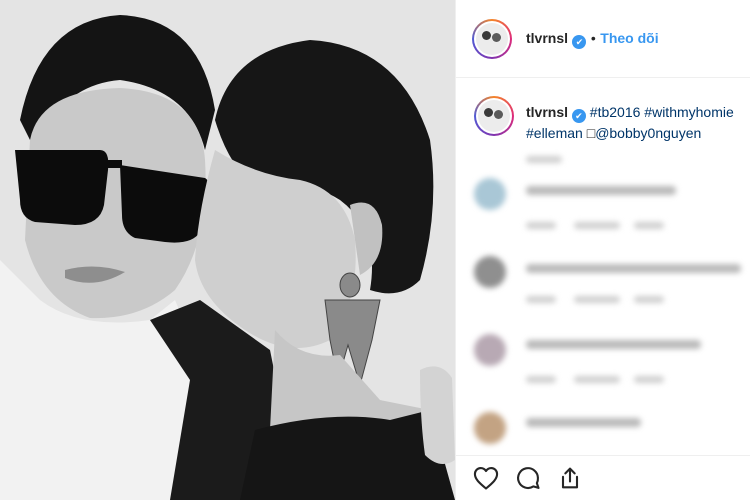  I want to click on comment-icon, so click(528, 478).